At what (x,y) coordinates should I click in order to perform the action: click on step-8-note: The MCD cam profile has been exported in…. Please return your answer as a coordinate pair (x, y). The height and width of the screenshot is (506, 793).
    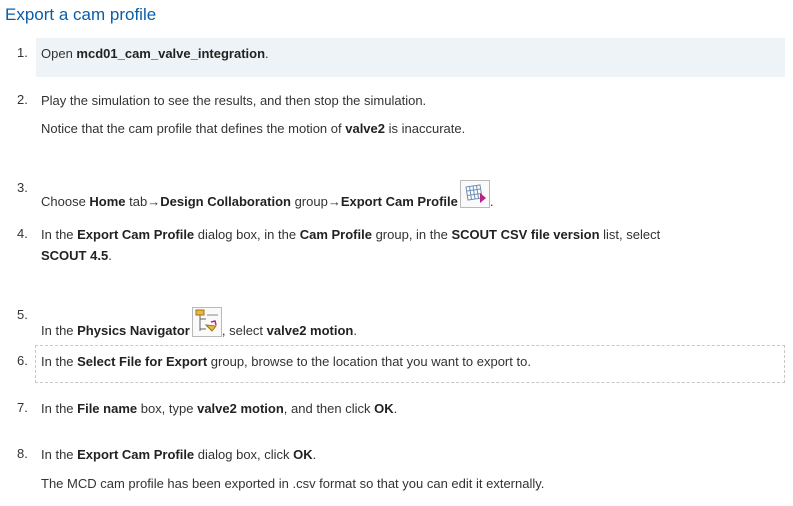
    Looking at the image, I should click on (293, 483).